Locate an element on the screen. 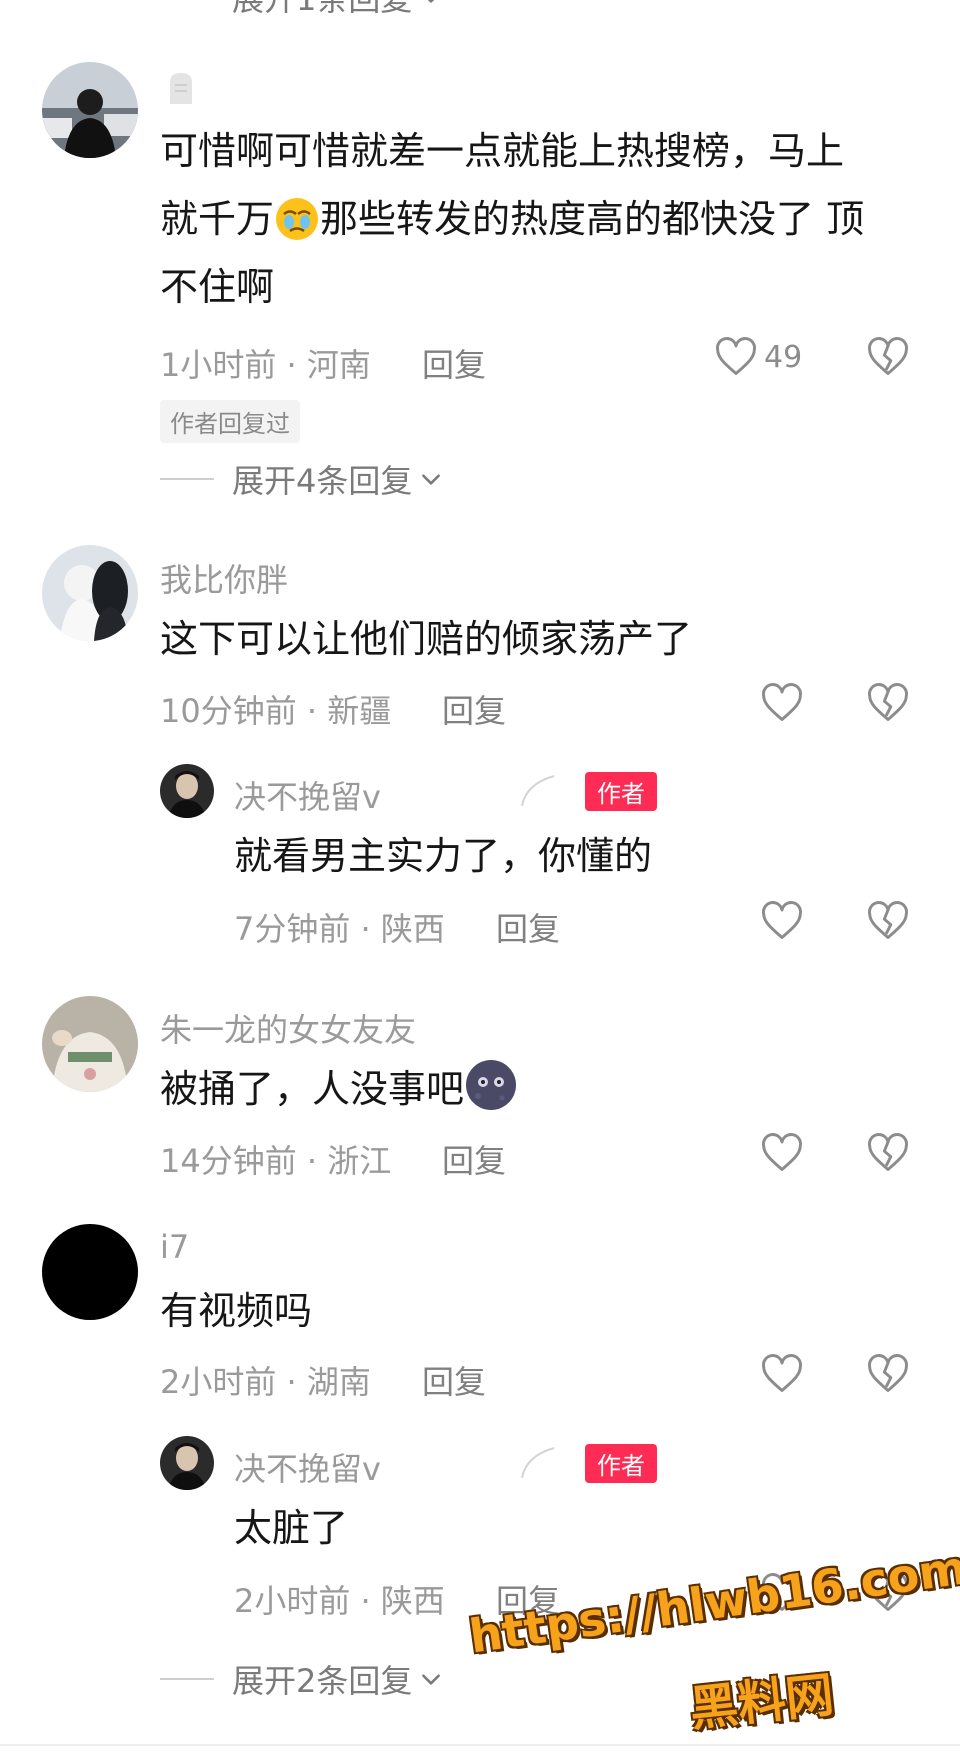  comment-meta: 10分钟前 · 新疆 is located at coordinates (276, 711).